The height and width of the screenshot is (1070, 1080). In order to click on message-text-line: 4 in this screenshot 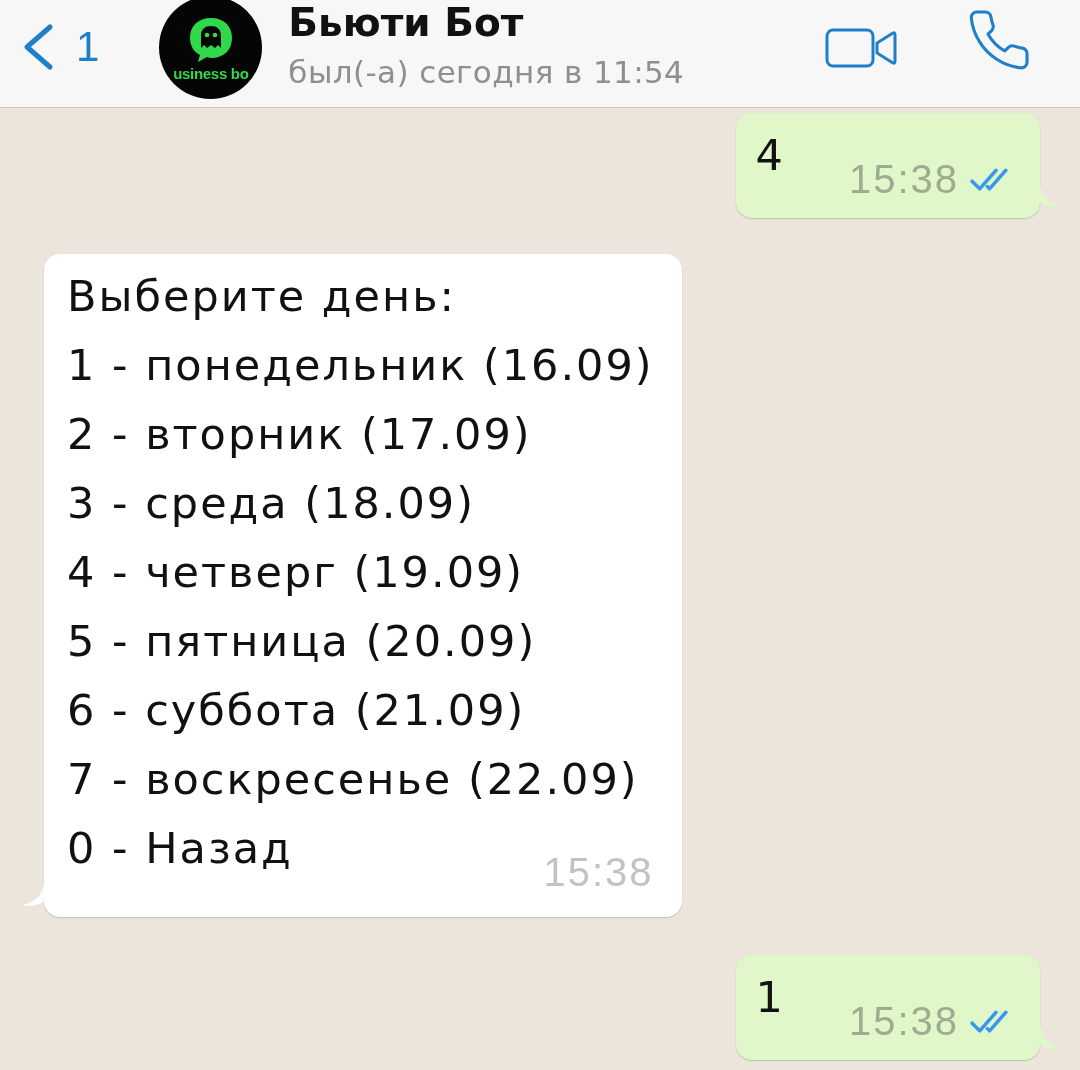, I will do `click(770, 155)`.